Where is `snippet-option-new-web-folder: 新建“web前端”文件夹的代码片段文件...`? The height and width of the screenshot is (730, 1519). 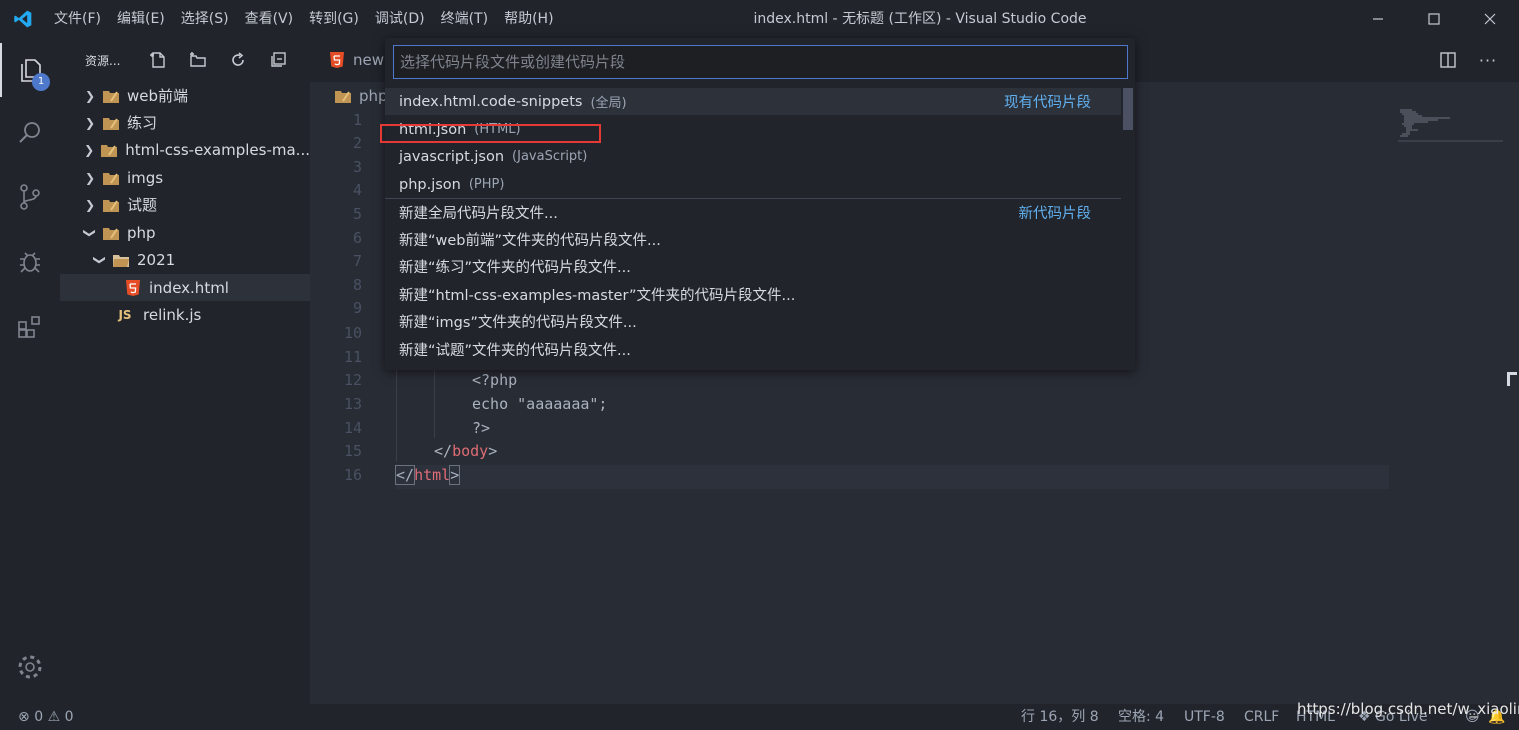 snippet-option-new-web-folder: 新建“web前端”文件夹的代码片段文件... is located at coordinates (753, 239).